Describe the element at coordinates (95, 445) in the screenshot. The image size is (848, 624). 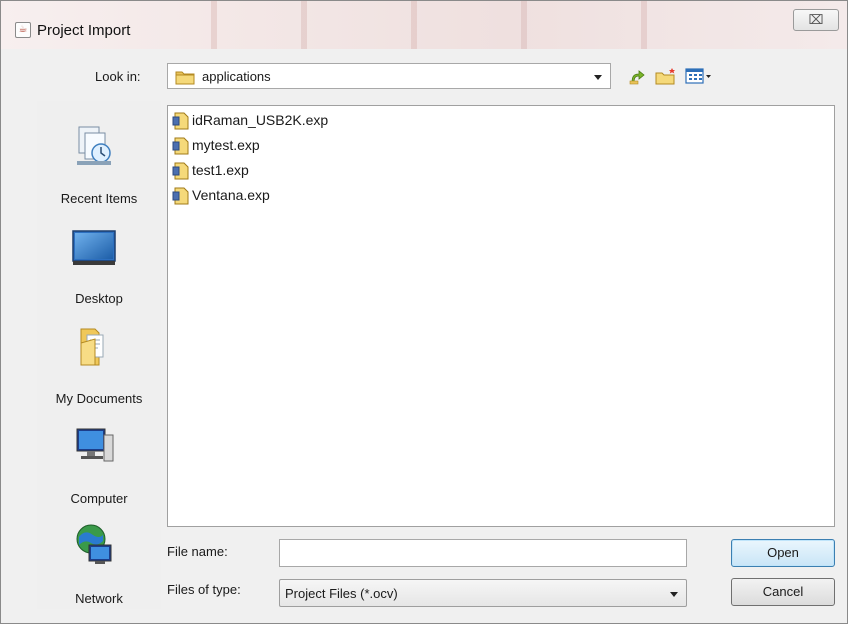
I see `computer-icon` at that location.